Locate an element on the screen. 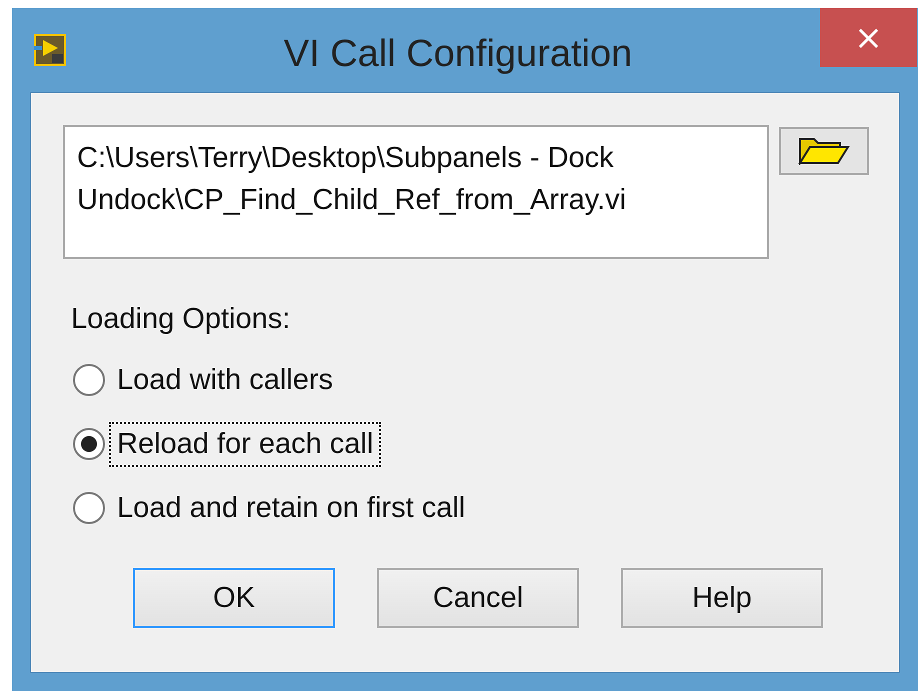 The height and width of the screenshot is (691, 918). window-title: VI Call Configuration is located at coordinates (458, 54).